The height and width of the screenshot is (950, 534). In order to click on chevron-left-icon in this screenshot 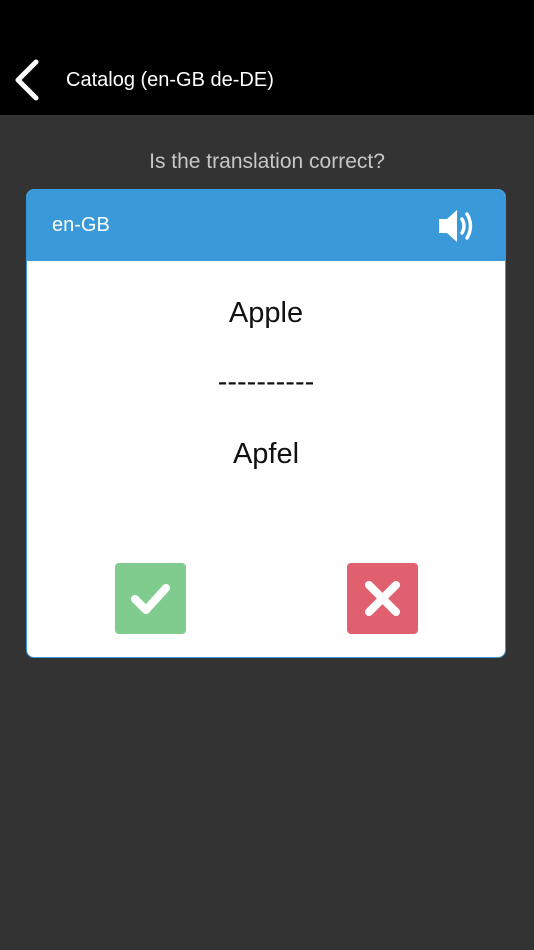, I will do `click(28, 80)`.